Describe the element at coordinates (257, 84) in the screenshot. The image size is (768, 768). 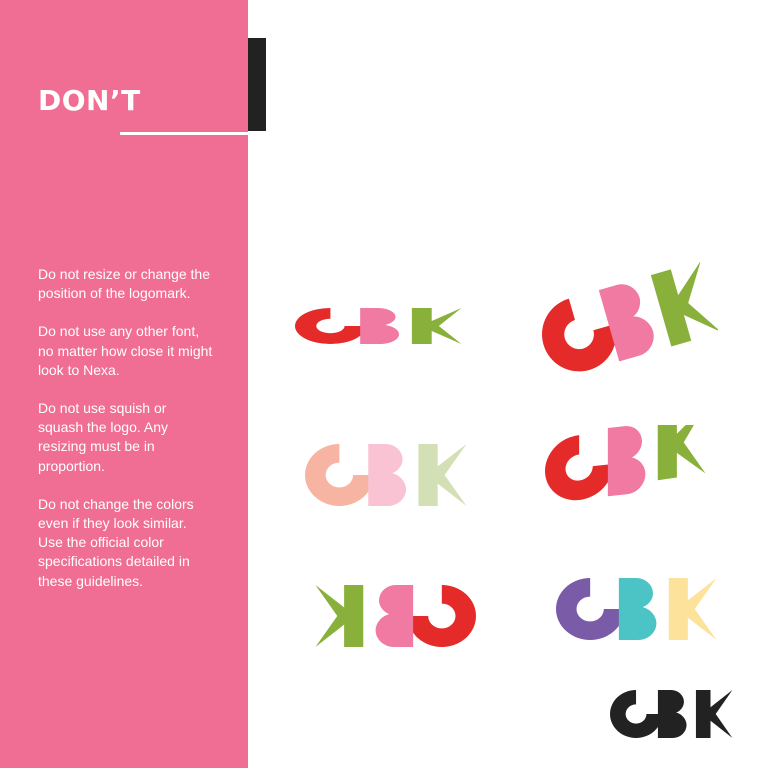
I see `accent-bar` at that location.